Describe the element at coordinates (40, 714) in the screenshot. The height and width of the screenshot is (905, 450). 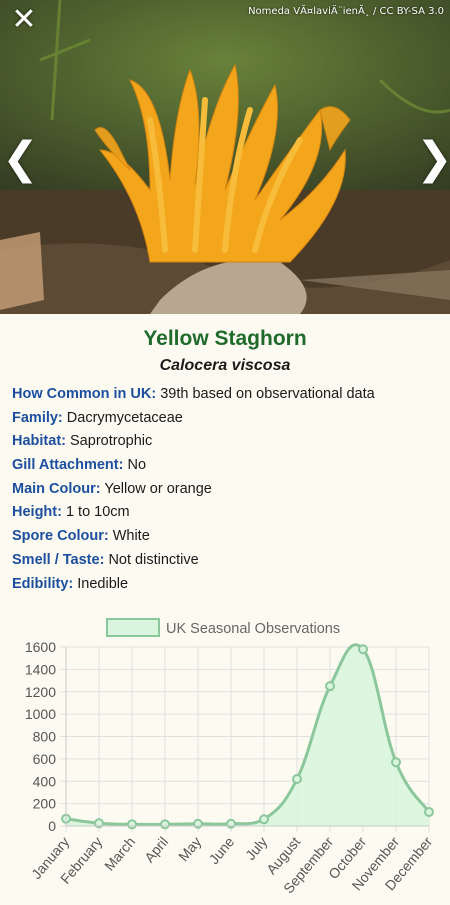
I see `y-tick-label: 1000` at that location.